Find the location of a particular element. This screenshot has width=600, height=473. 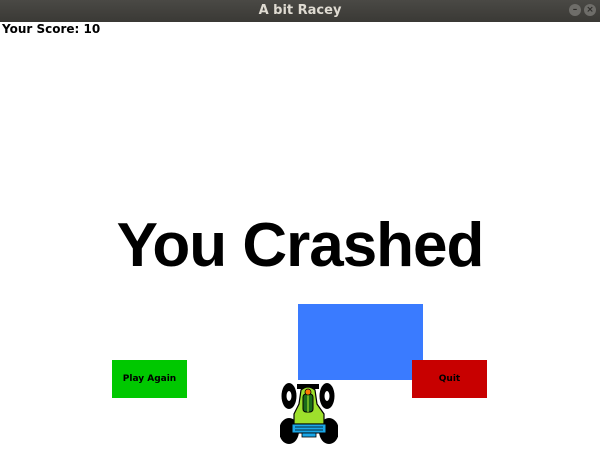

race-car-icon is located at coordinates (309, 413).